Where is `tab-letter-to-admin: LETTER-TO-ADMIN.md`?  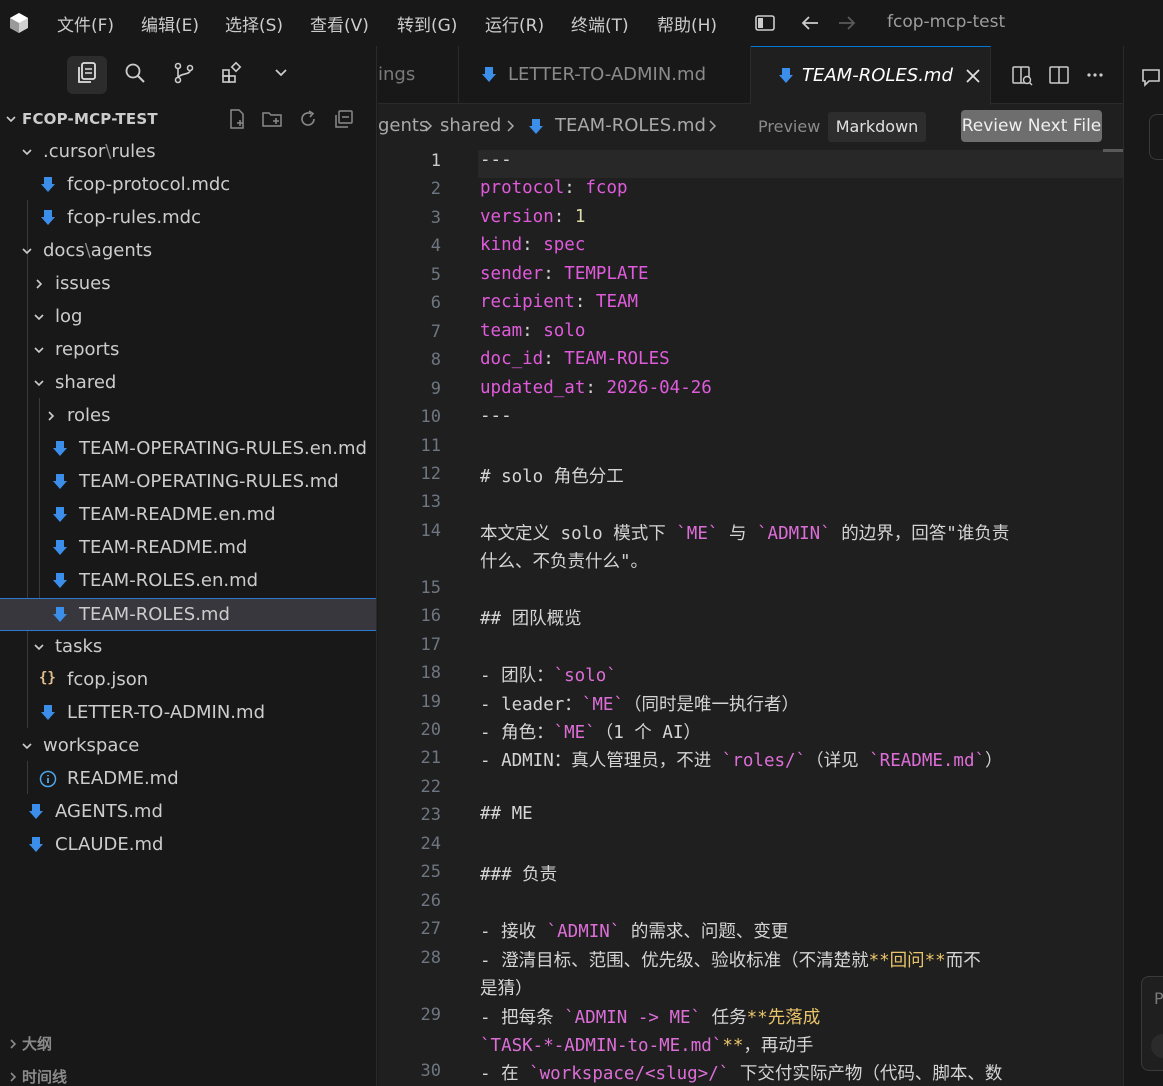
tab-letter-to-admin: LETTER-TO-ADMIN.md is located at coordinates (605, 75).